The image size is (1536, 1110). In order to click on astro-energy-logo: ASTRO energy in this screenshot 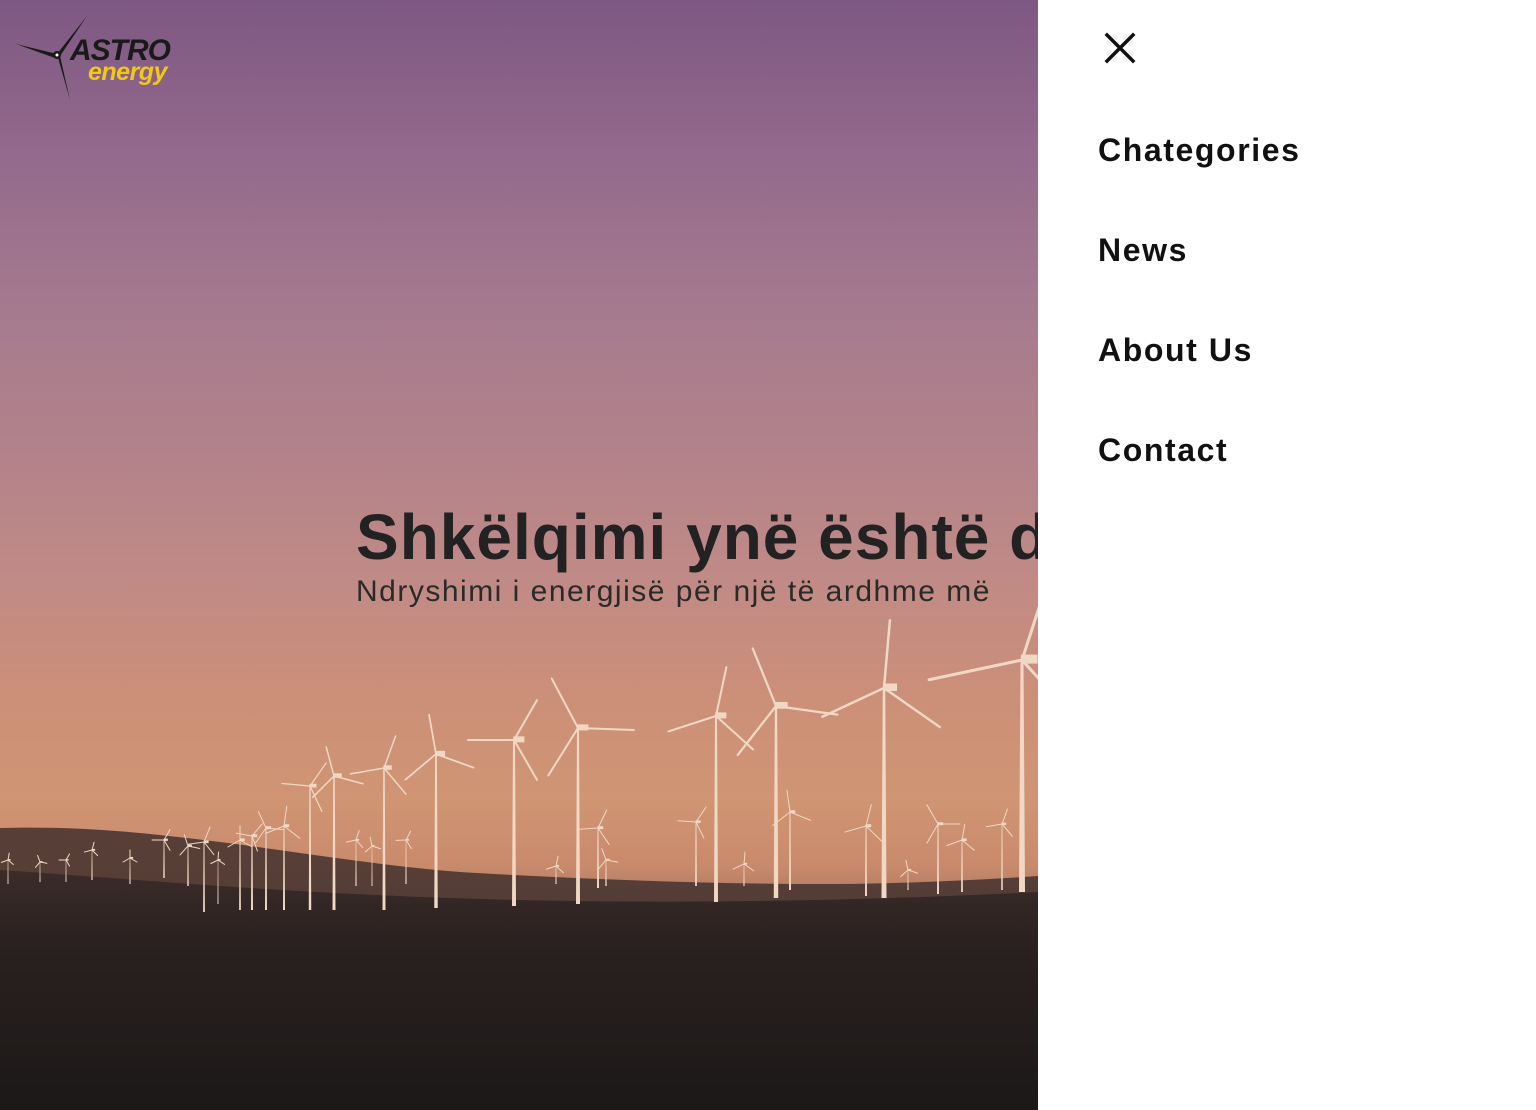, I will do `click(94, 59)`.